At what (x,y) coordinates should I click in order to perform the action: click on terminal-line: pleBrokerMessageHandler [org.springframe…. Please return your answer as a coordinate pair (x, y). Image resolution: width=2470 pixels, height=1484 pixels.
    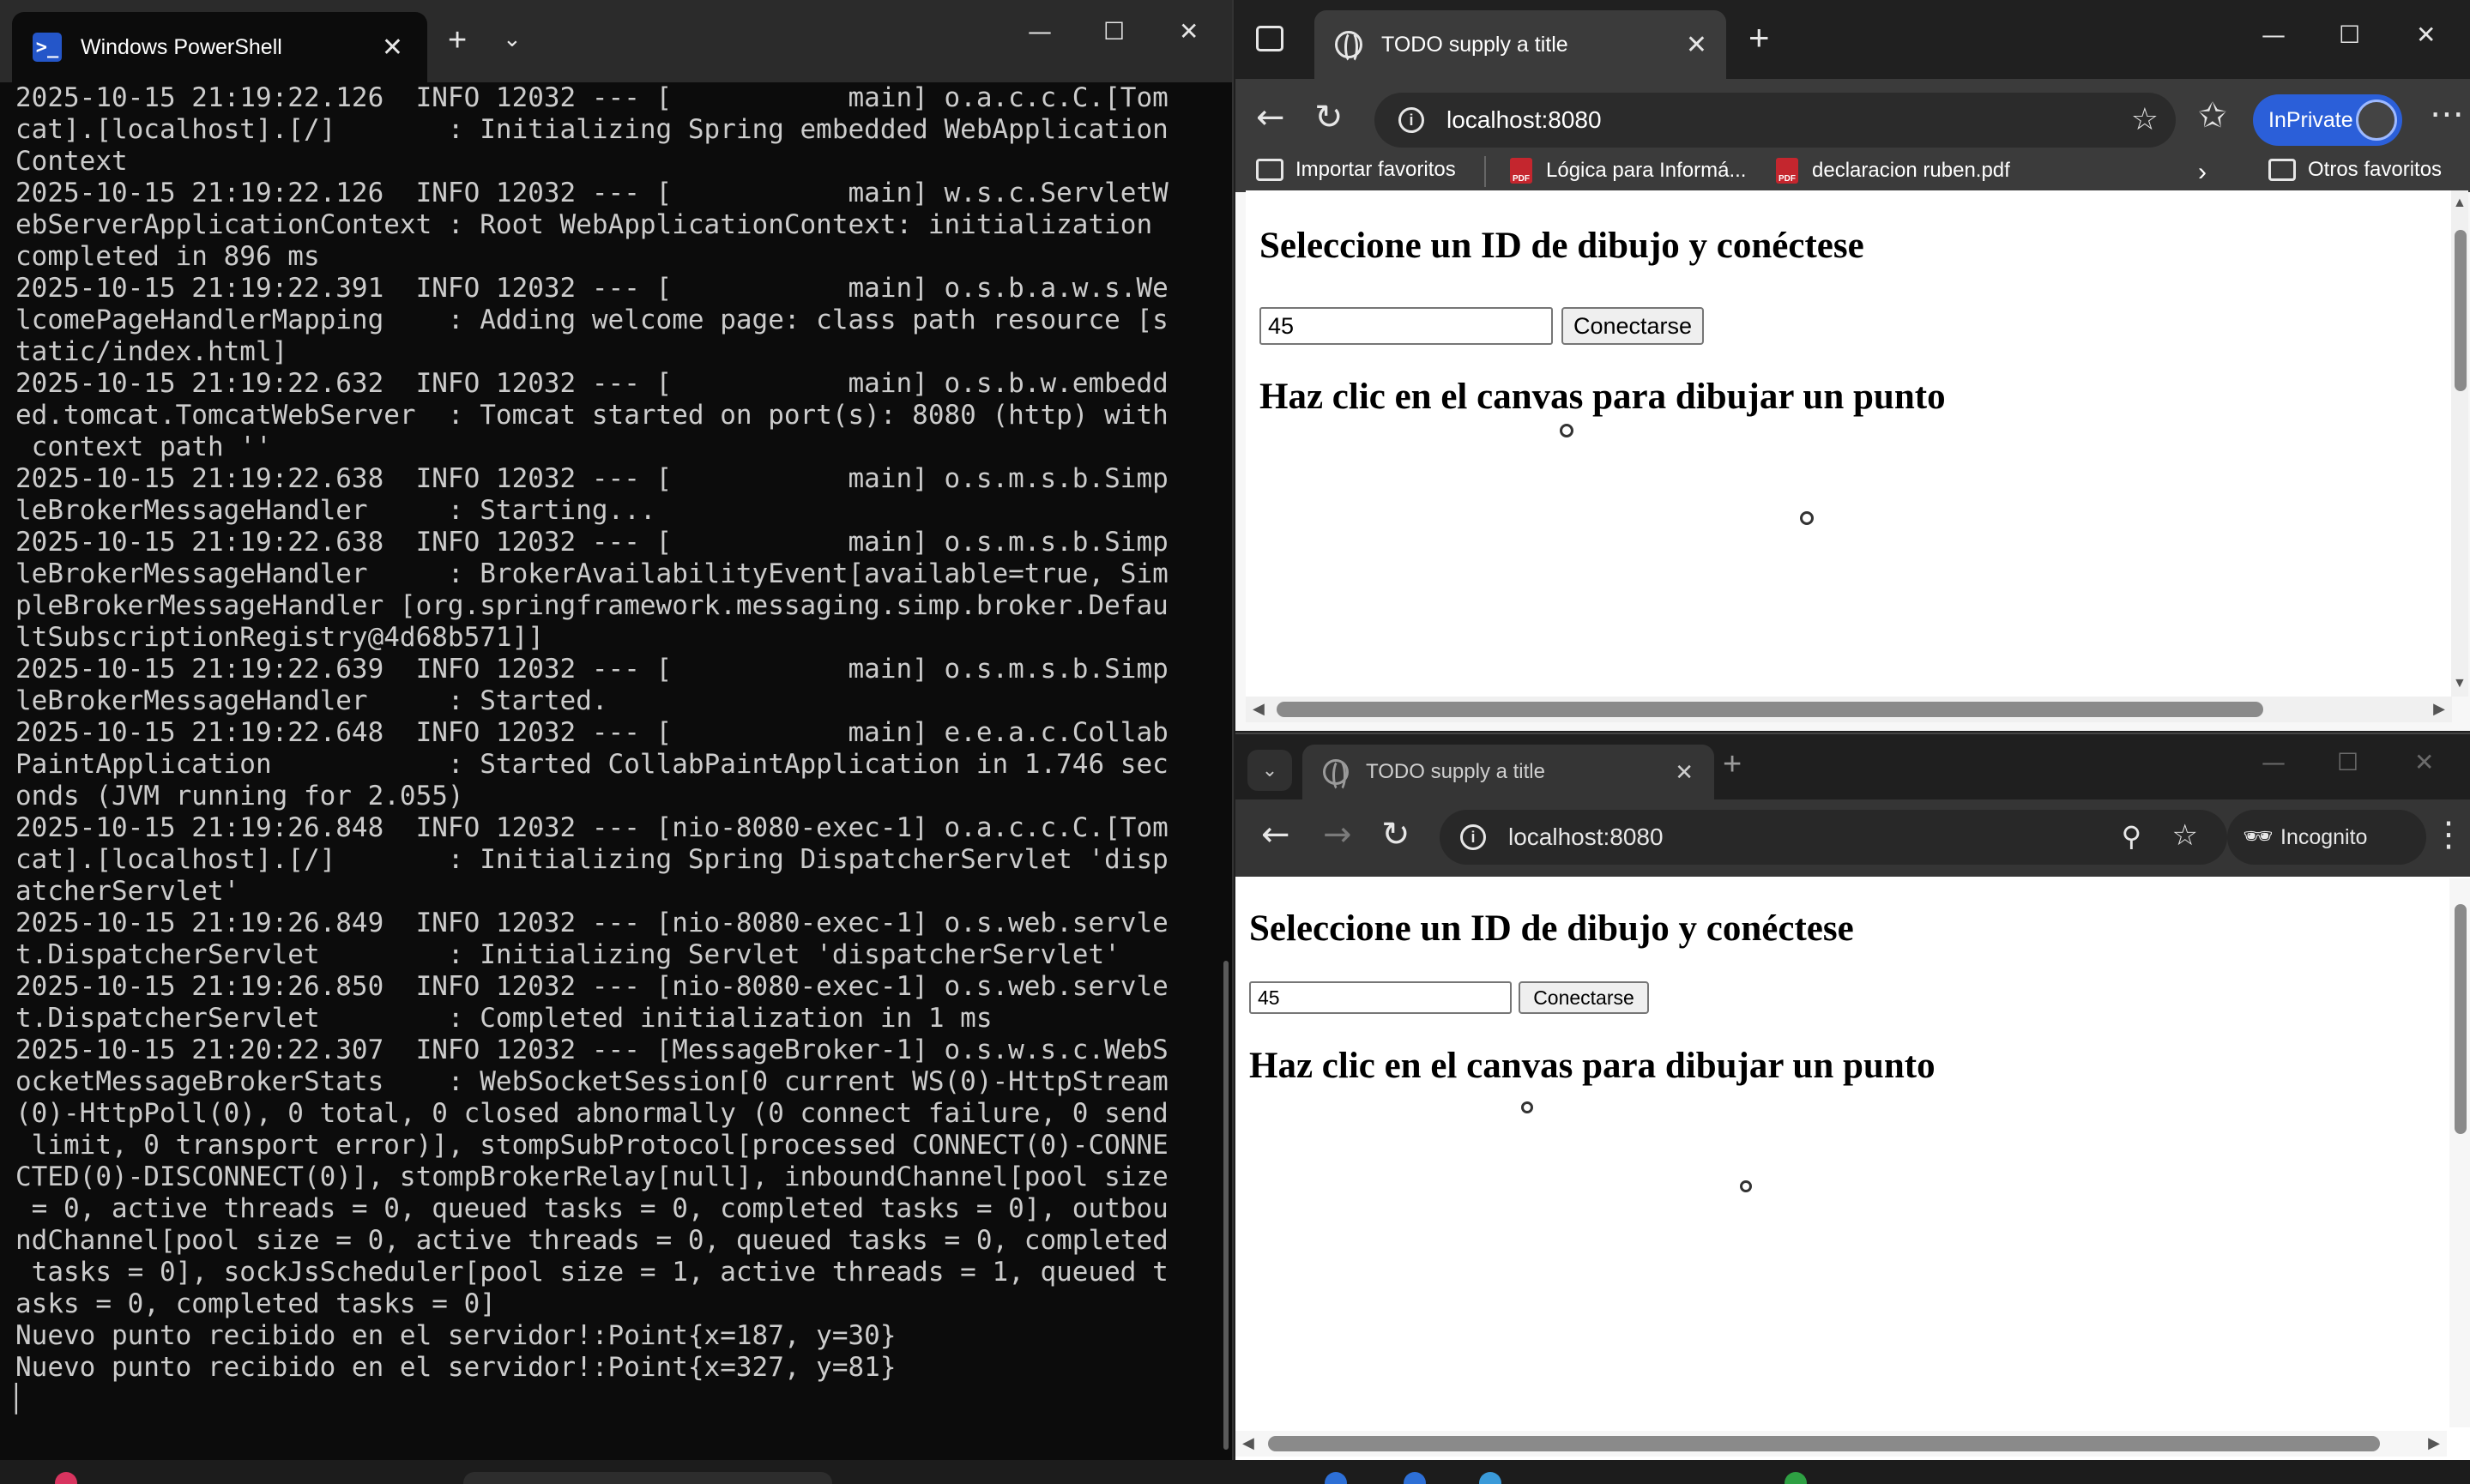
    Looking at the image, I should click on (592, 605).